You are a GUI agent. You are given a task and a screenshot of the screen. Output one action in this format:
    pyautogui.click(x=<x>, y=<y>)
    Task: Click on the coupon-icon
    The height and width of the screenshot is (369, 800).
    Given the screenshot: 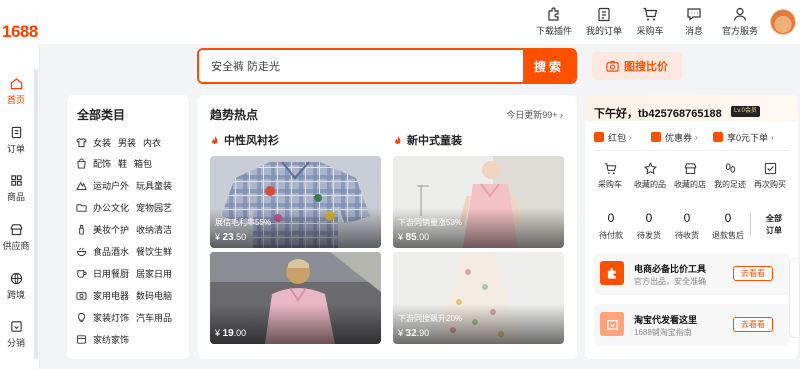 What is the action you would take?
    pyautogui.click(x=656, y=137)
    